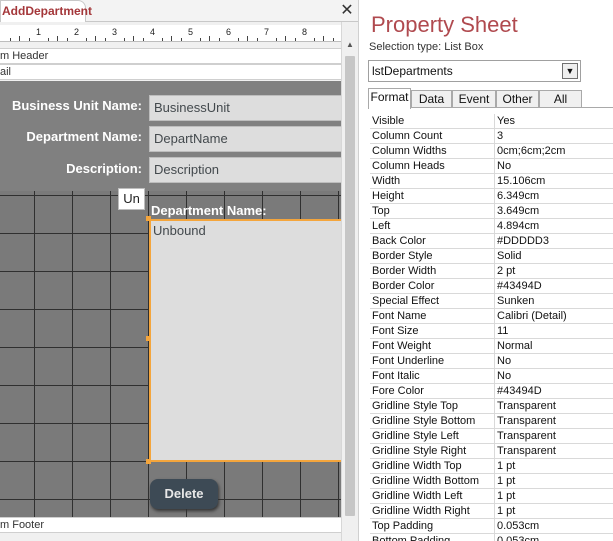  What do you see at coordinates (553, 331) in the screenshot?
I see `property-value: 11` at bounding box center [553, 331].